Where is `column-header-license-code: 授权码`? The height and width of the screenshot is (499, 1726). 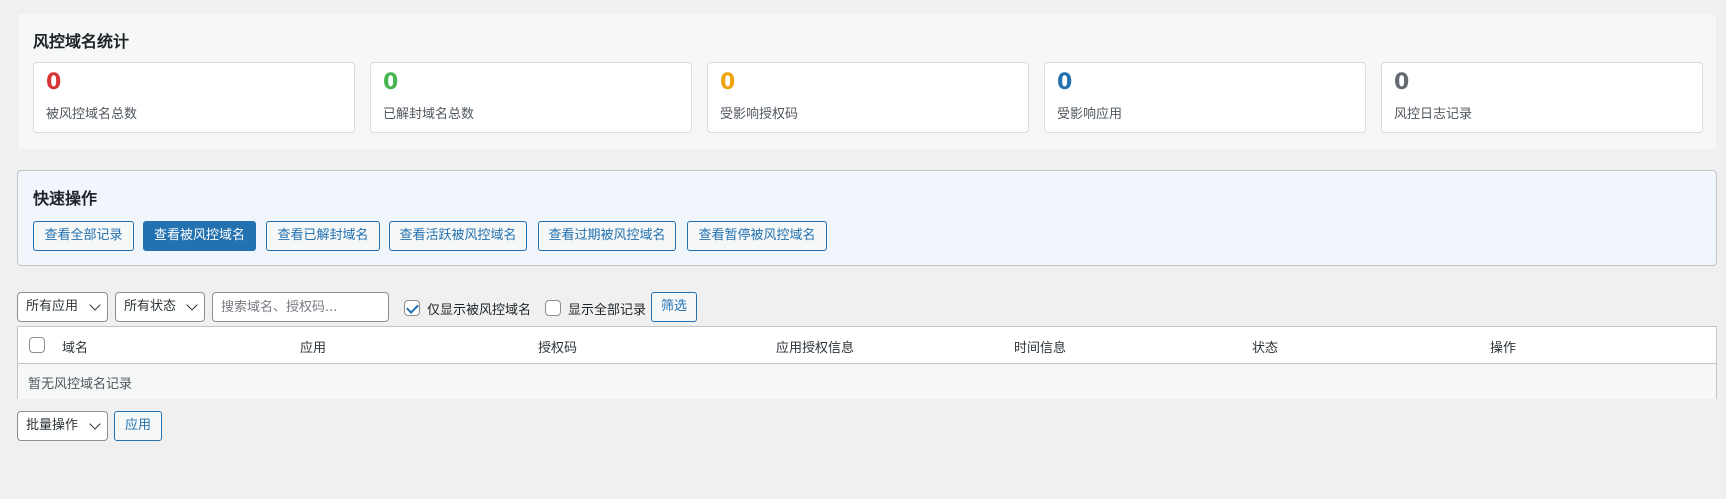 column-header-license-code: 授权码 is located at coordinates (557, 346).